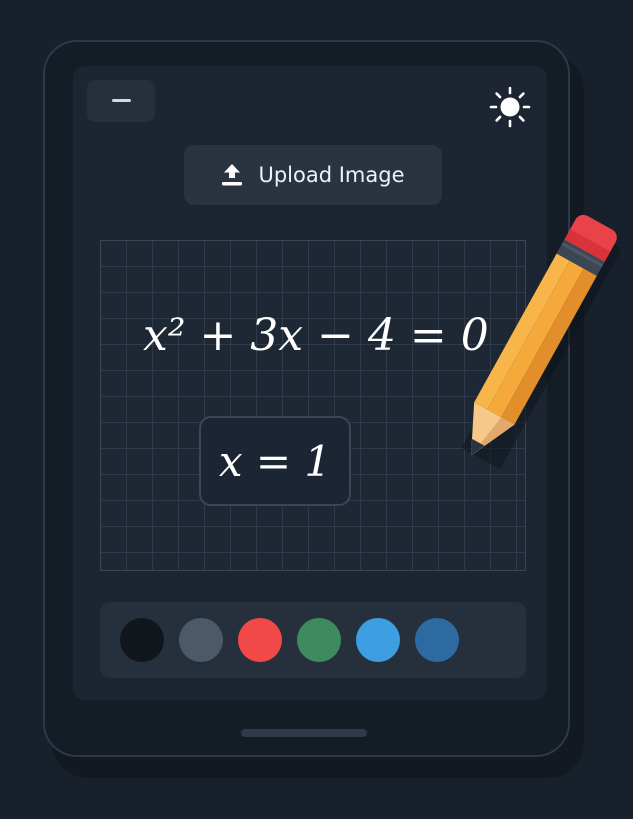 The width and height of the screenshot is (633, 819). What do you see at coordinates (541, 341) in the screenshot?
I see `pencil-icon` at bounding box center [541, 341].